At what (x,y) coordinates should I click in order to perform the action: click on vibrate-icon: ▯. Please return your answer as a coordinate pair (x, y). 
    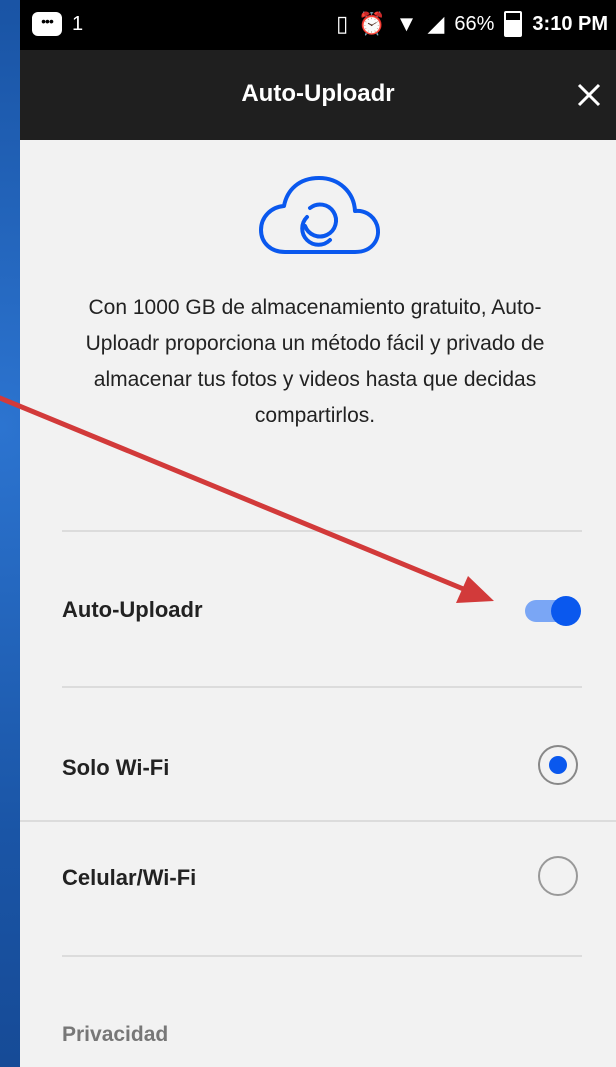
    Looking at the image, I should click on (342, 23).